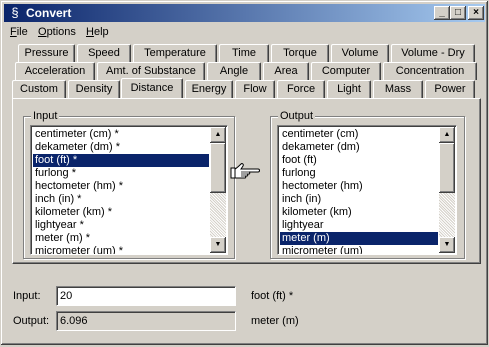 The image size is (489, 347). Describe the element at coordinates (360, 53) in the screenshot. I see `tab-volume: Volume` at that location.